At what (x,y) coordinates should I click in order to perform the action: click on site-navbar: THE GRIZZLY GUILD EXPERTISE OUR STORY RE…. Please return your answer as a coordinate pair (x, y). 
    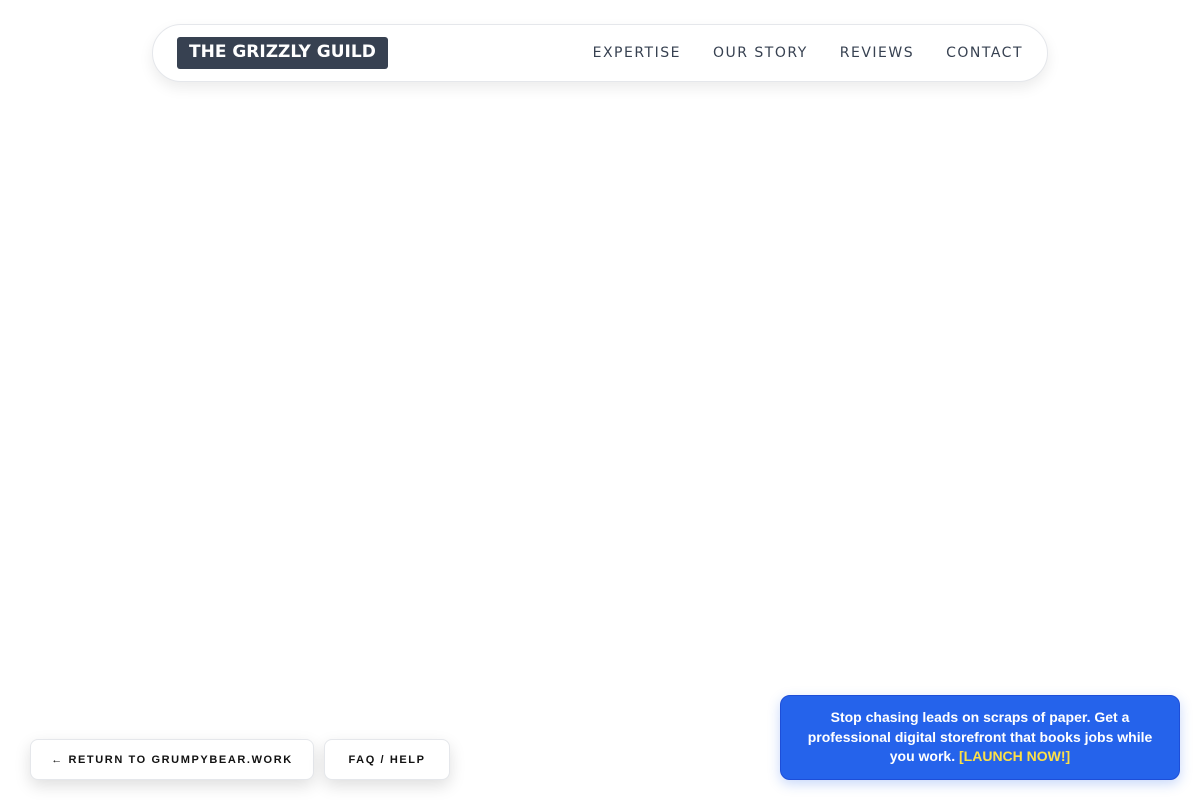
    Looking at the image, I should click on (600, 53).